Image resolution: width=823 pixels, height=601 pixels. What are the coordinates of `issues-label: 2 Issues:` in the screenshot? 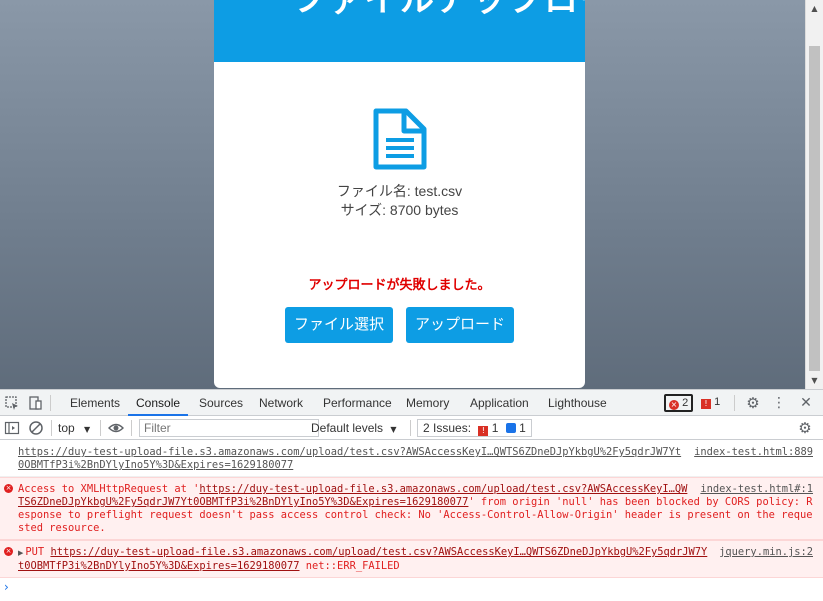 It's located at (447, 428).